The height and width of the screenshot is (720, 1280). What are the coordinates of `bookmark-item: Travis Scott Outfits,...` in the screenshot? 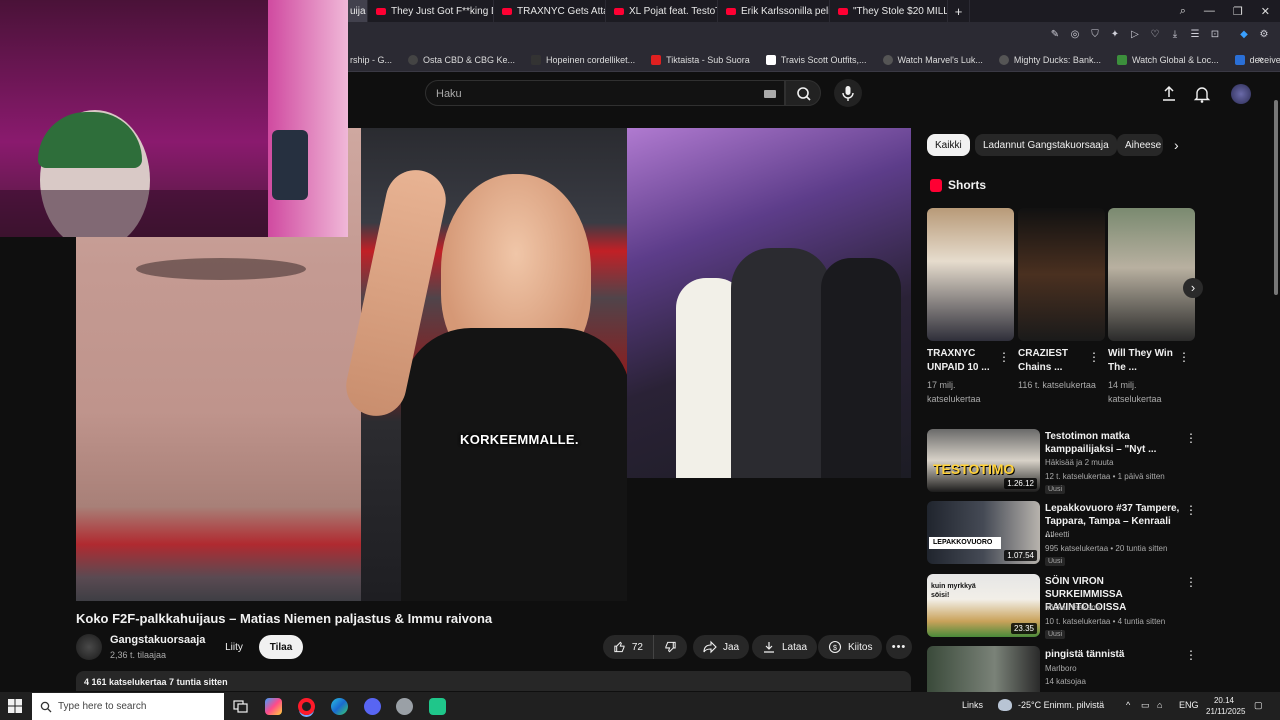 It's located at (816, 59).